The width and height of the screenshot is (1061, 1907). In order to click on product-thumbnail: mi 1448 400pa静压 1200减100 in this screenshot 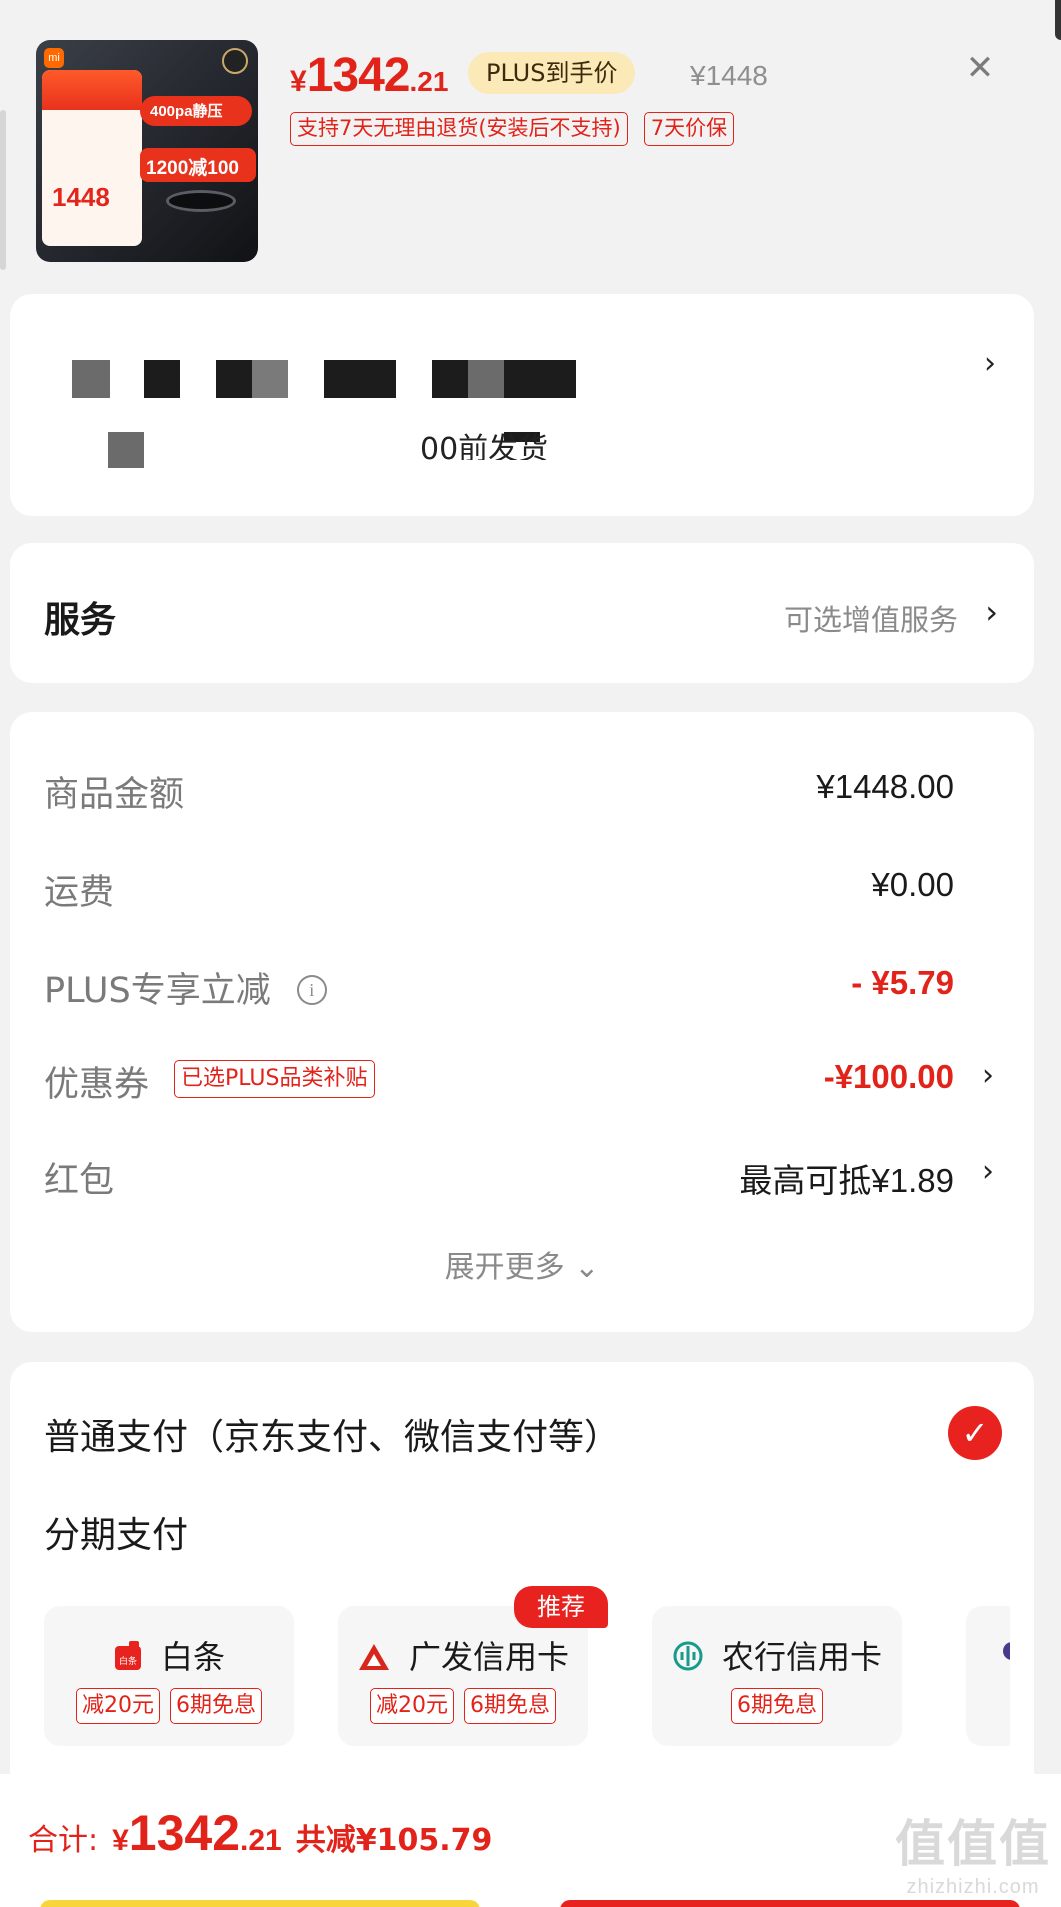, I will do `click(147, 151)`.